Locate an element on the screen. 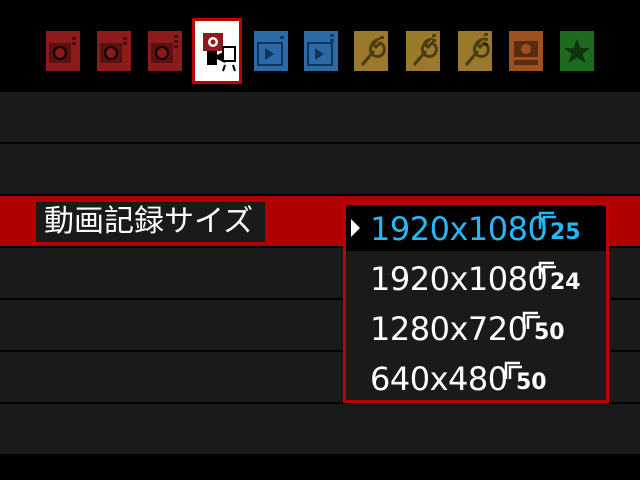 The image size is (640, 480). bottom-bar is located at coordinates (320, 468).